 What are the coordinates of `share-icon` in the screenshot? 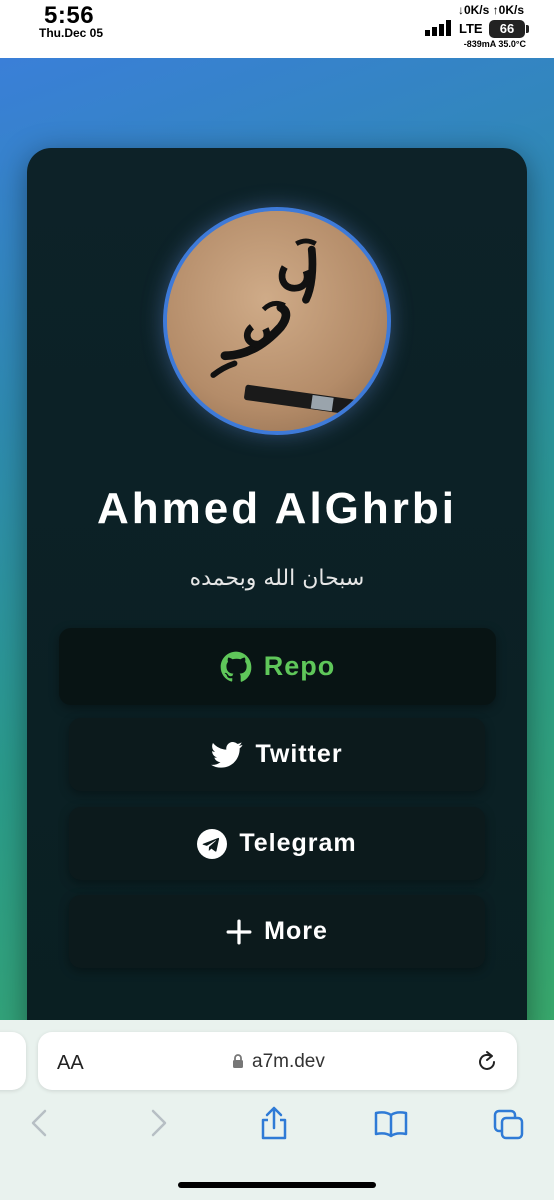 It's located at (274, 1123).